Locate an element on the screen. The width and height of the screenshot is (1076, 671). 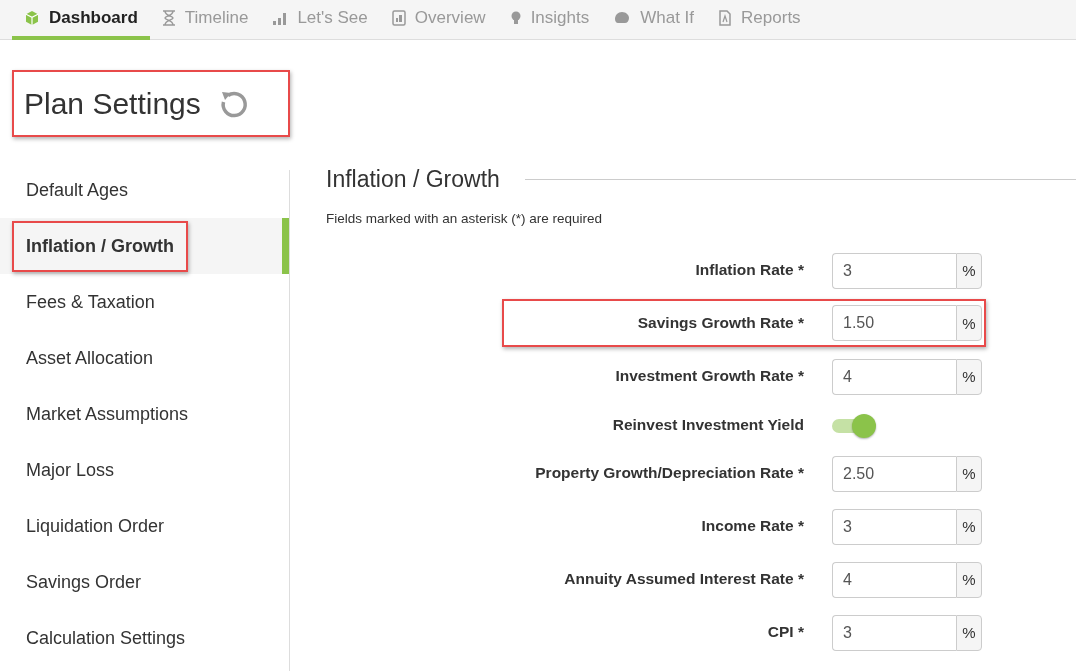
sidebar-item: Major Loss is located at coordinates (144, 470).